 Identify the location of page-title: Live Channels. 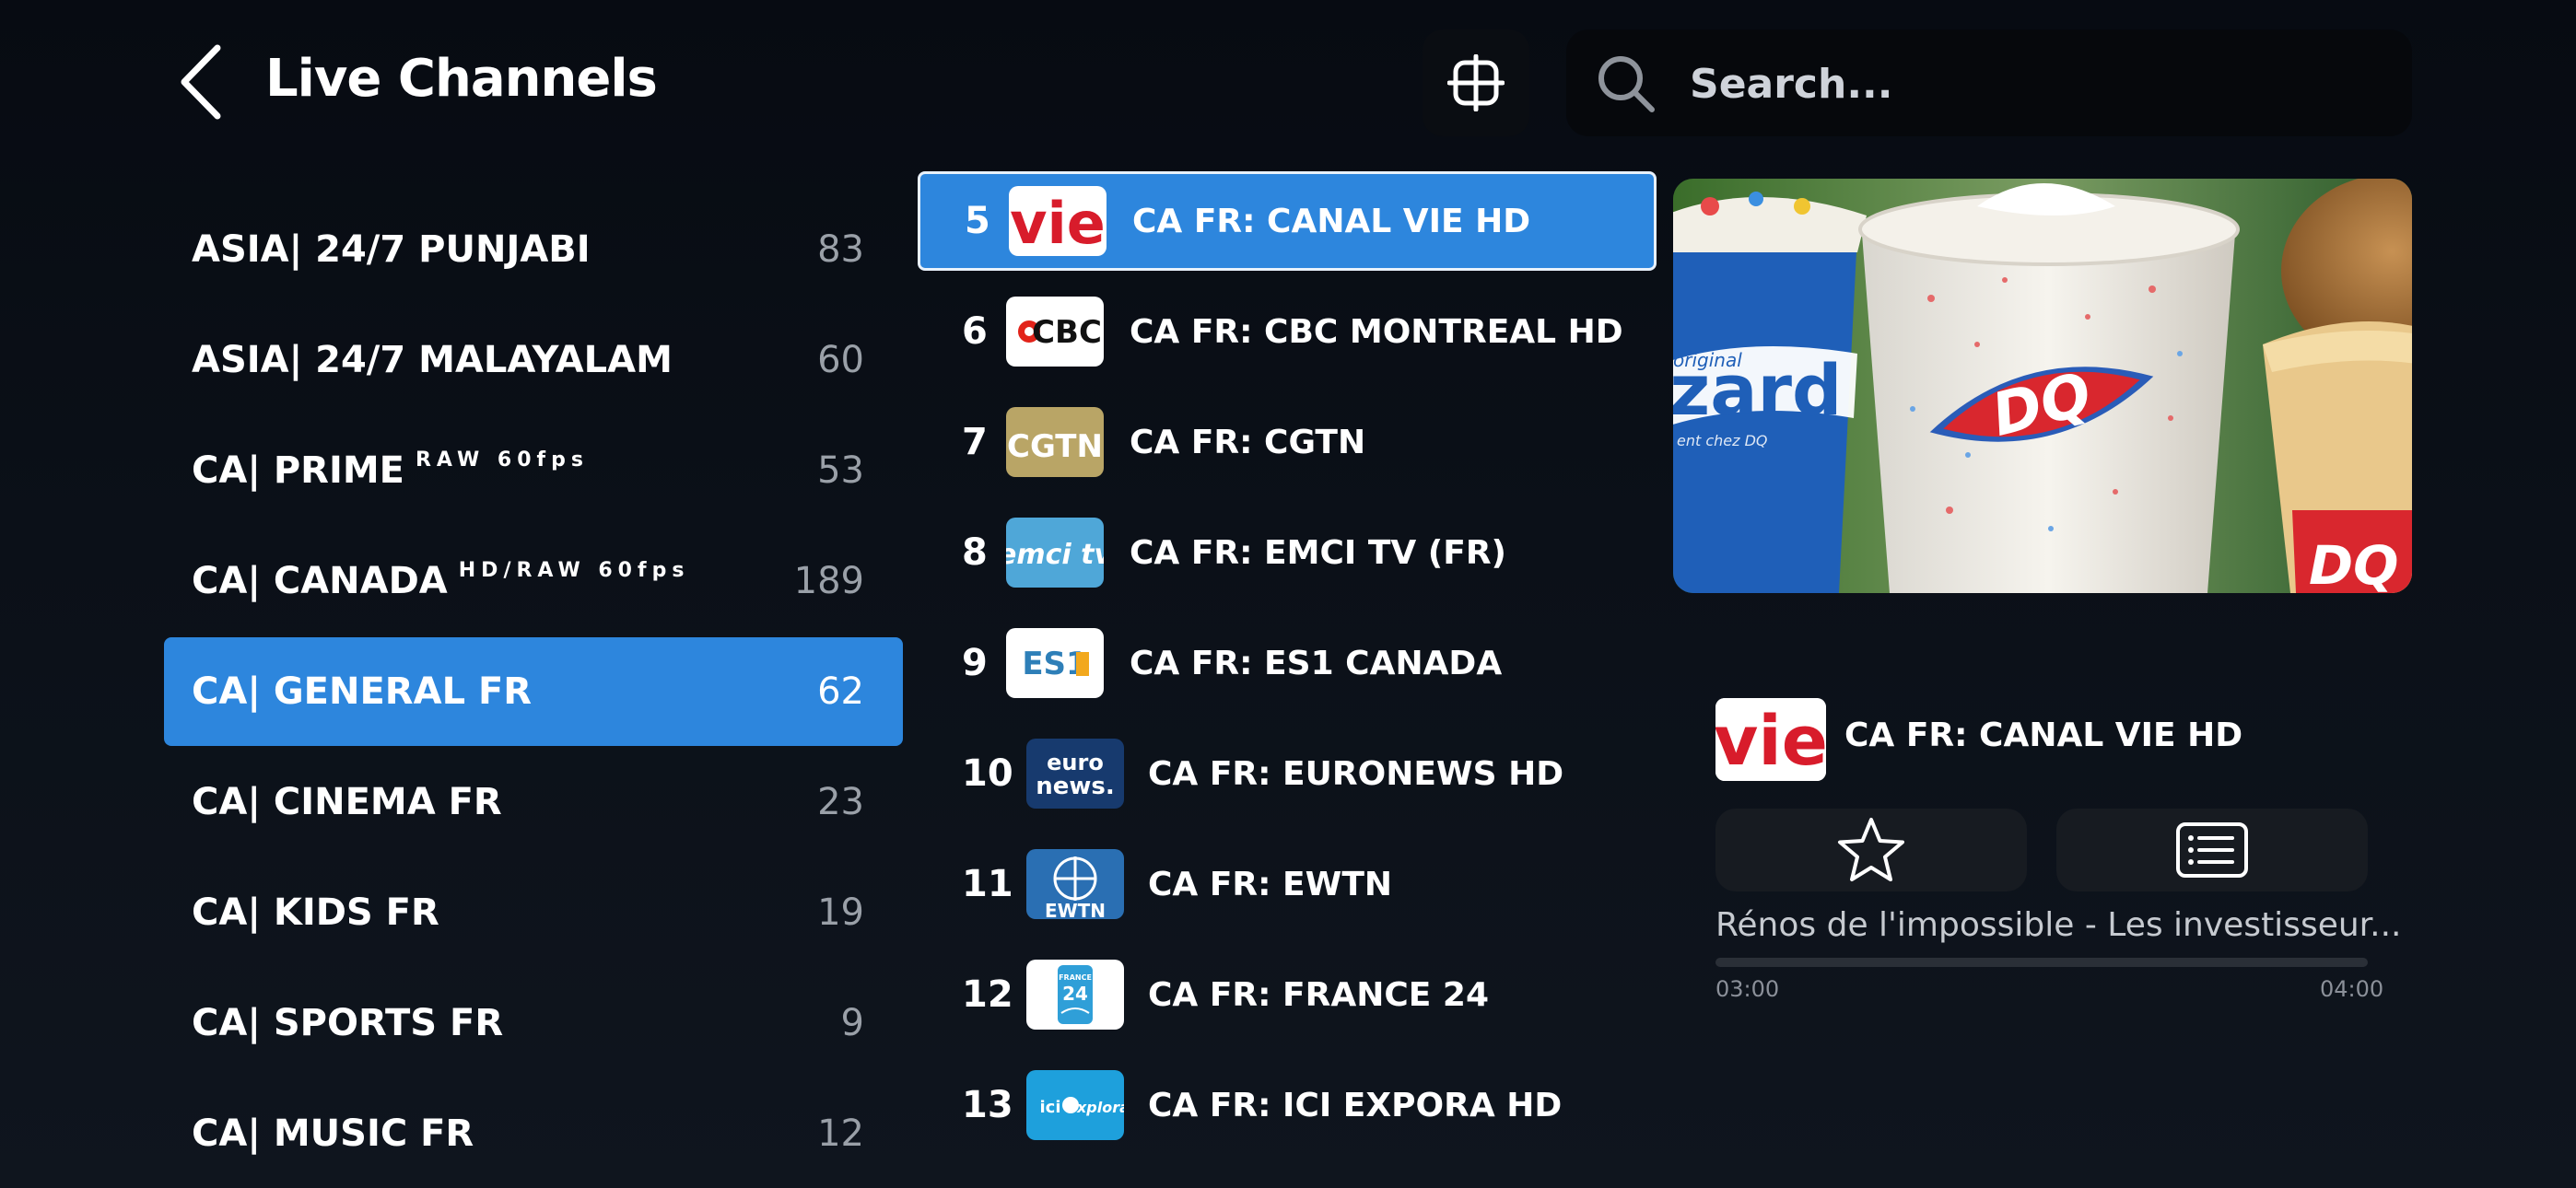
(461, 79).